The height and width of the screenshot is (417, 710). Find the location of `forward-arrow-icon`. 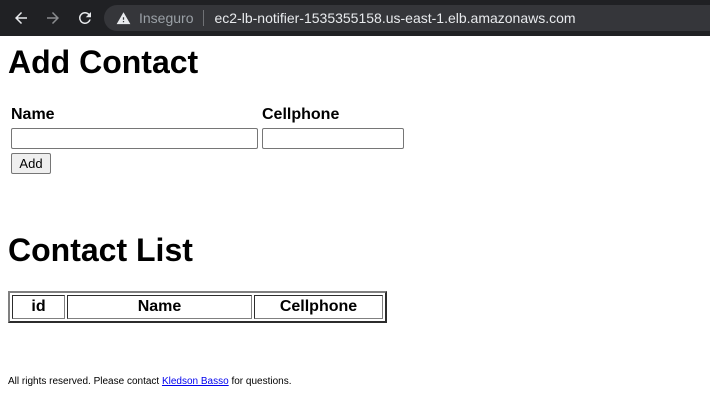

forward-arrow-icon is located at coordinates (53, 18).